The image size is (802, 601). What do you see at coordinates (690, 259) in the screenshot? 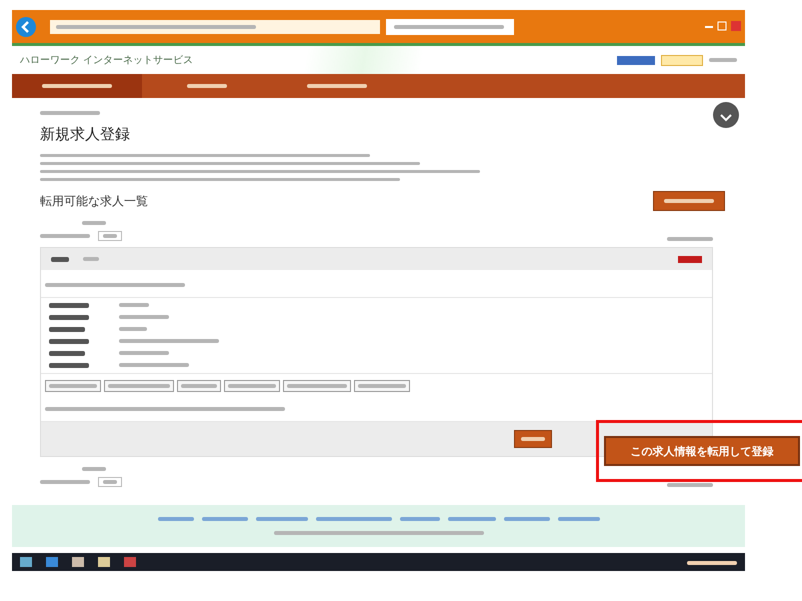
I see `status-badge` at bounding box center [690, 259].